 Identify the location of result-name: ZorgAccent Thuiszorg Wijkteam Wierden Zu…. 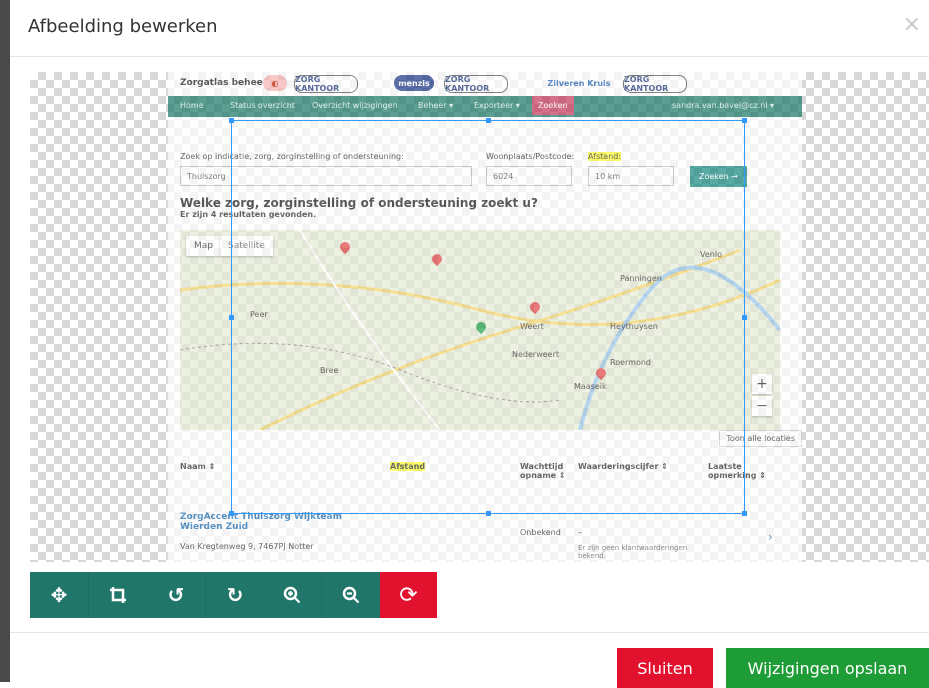
(261, 522).